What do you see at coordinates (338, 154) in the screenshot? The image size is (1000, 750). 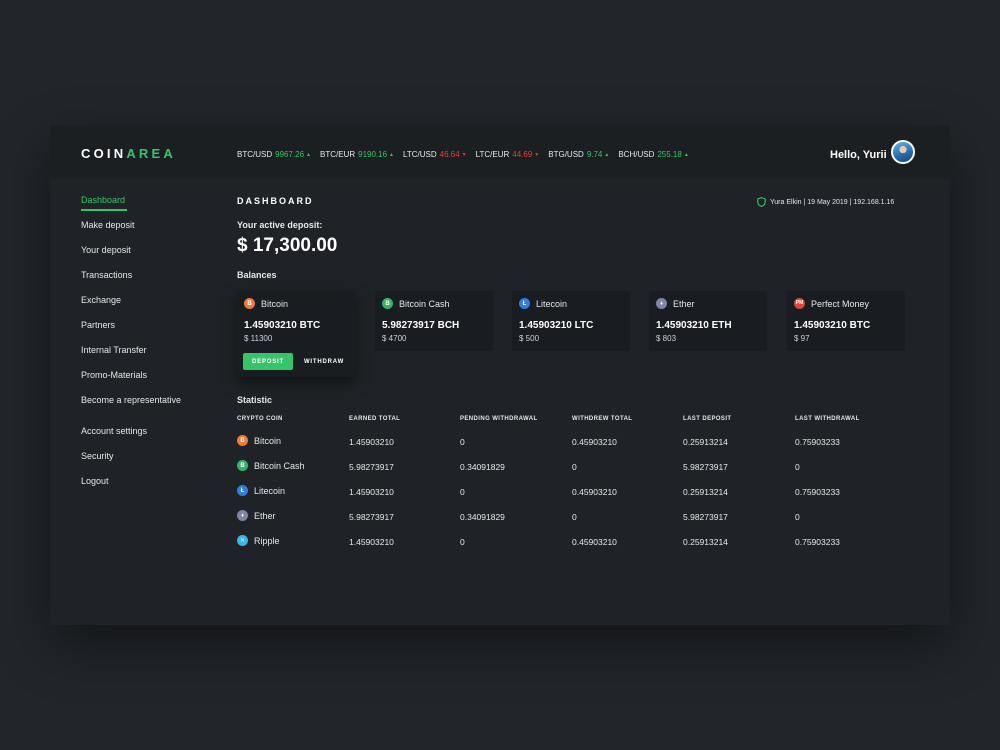 I see `ticker-pair: BTC/EUR` at bounding box center [338, 154].